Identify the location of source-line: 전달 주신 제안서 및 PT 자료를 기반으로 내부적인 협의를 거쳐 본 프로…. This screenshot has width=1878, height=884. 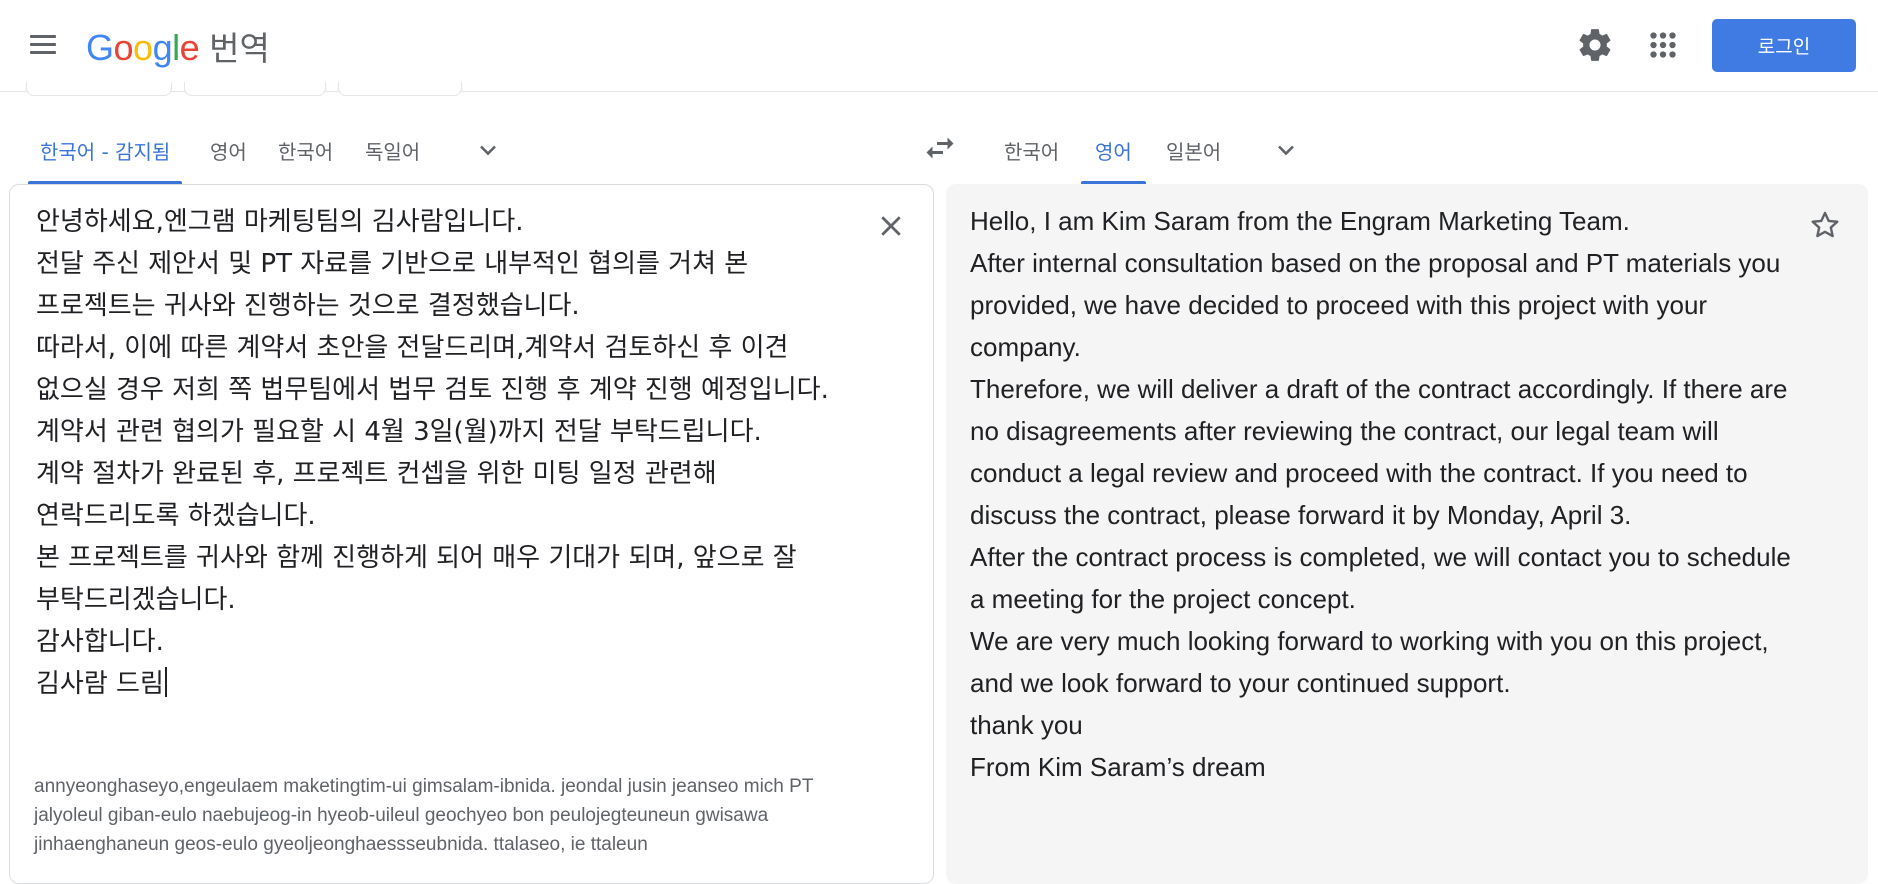
(392, 285).